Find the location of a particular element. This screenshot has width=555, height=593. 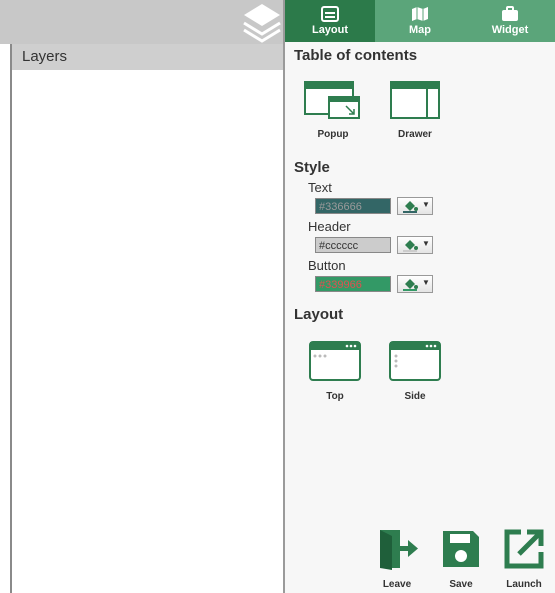

layout-title: Layout is located at coordinates (319, 314).